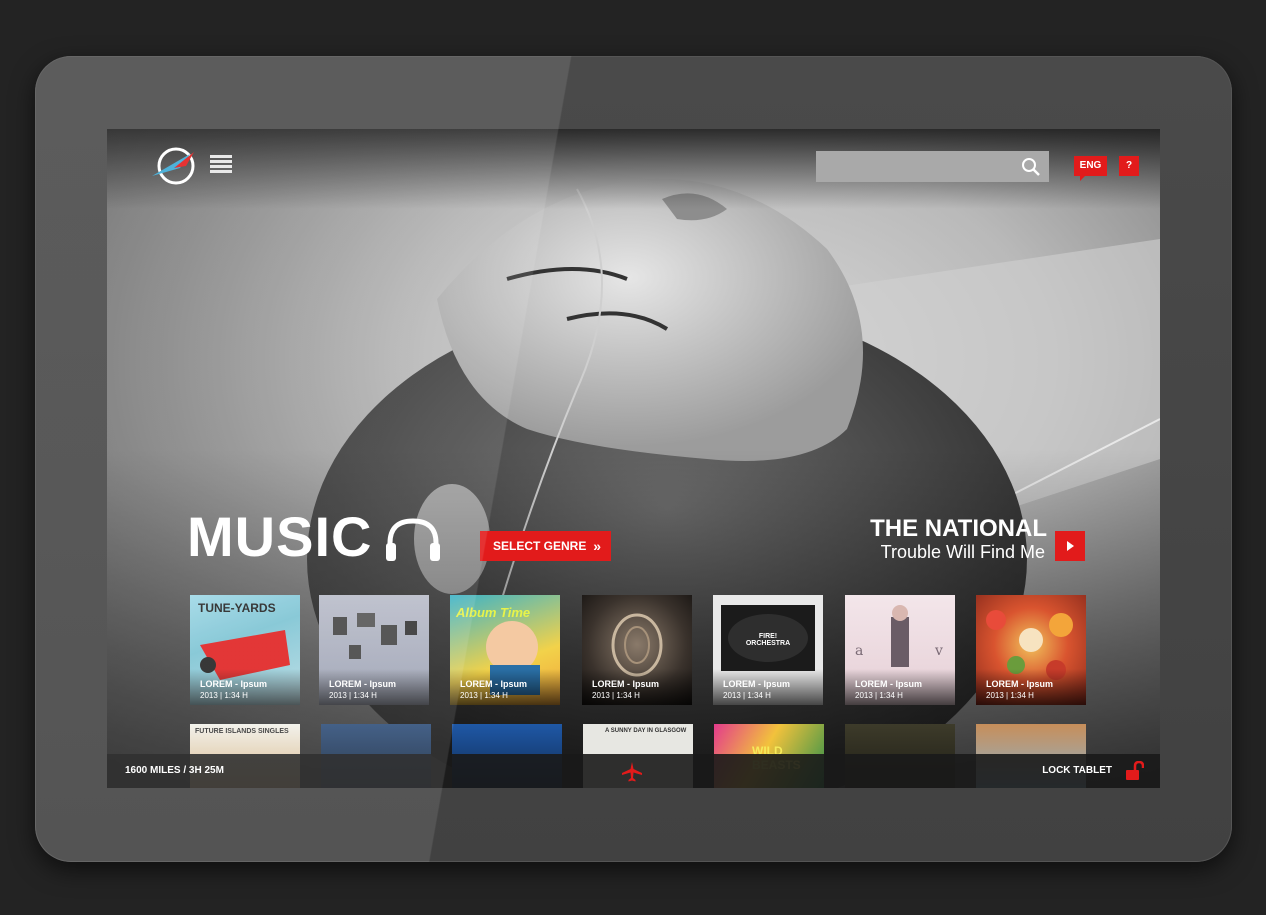 Image resolution: width=1266 pixels, height=915 pixels. What do you see at coordinates (958, 528) in the screenshot?
I see `now-playing-artist: THE NATIONAL` at bounding box center [958, 528].